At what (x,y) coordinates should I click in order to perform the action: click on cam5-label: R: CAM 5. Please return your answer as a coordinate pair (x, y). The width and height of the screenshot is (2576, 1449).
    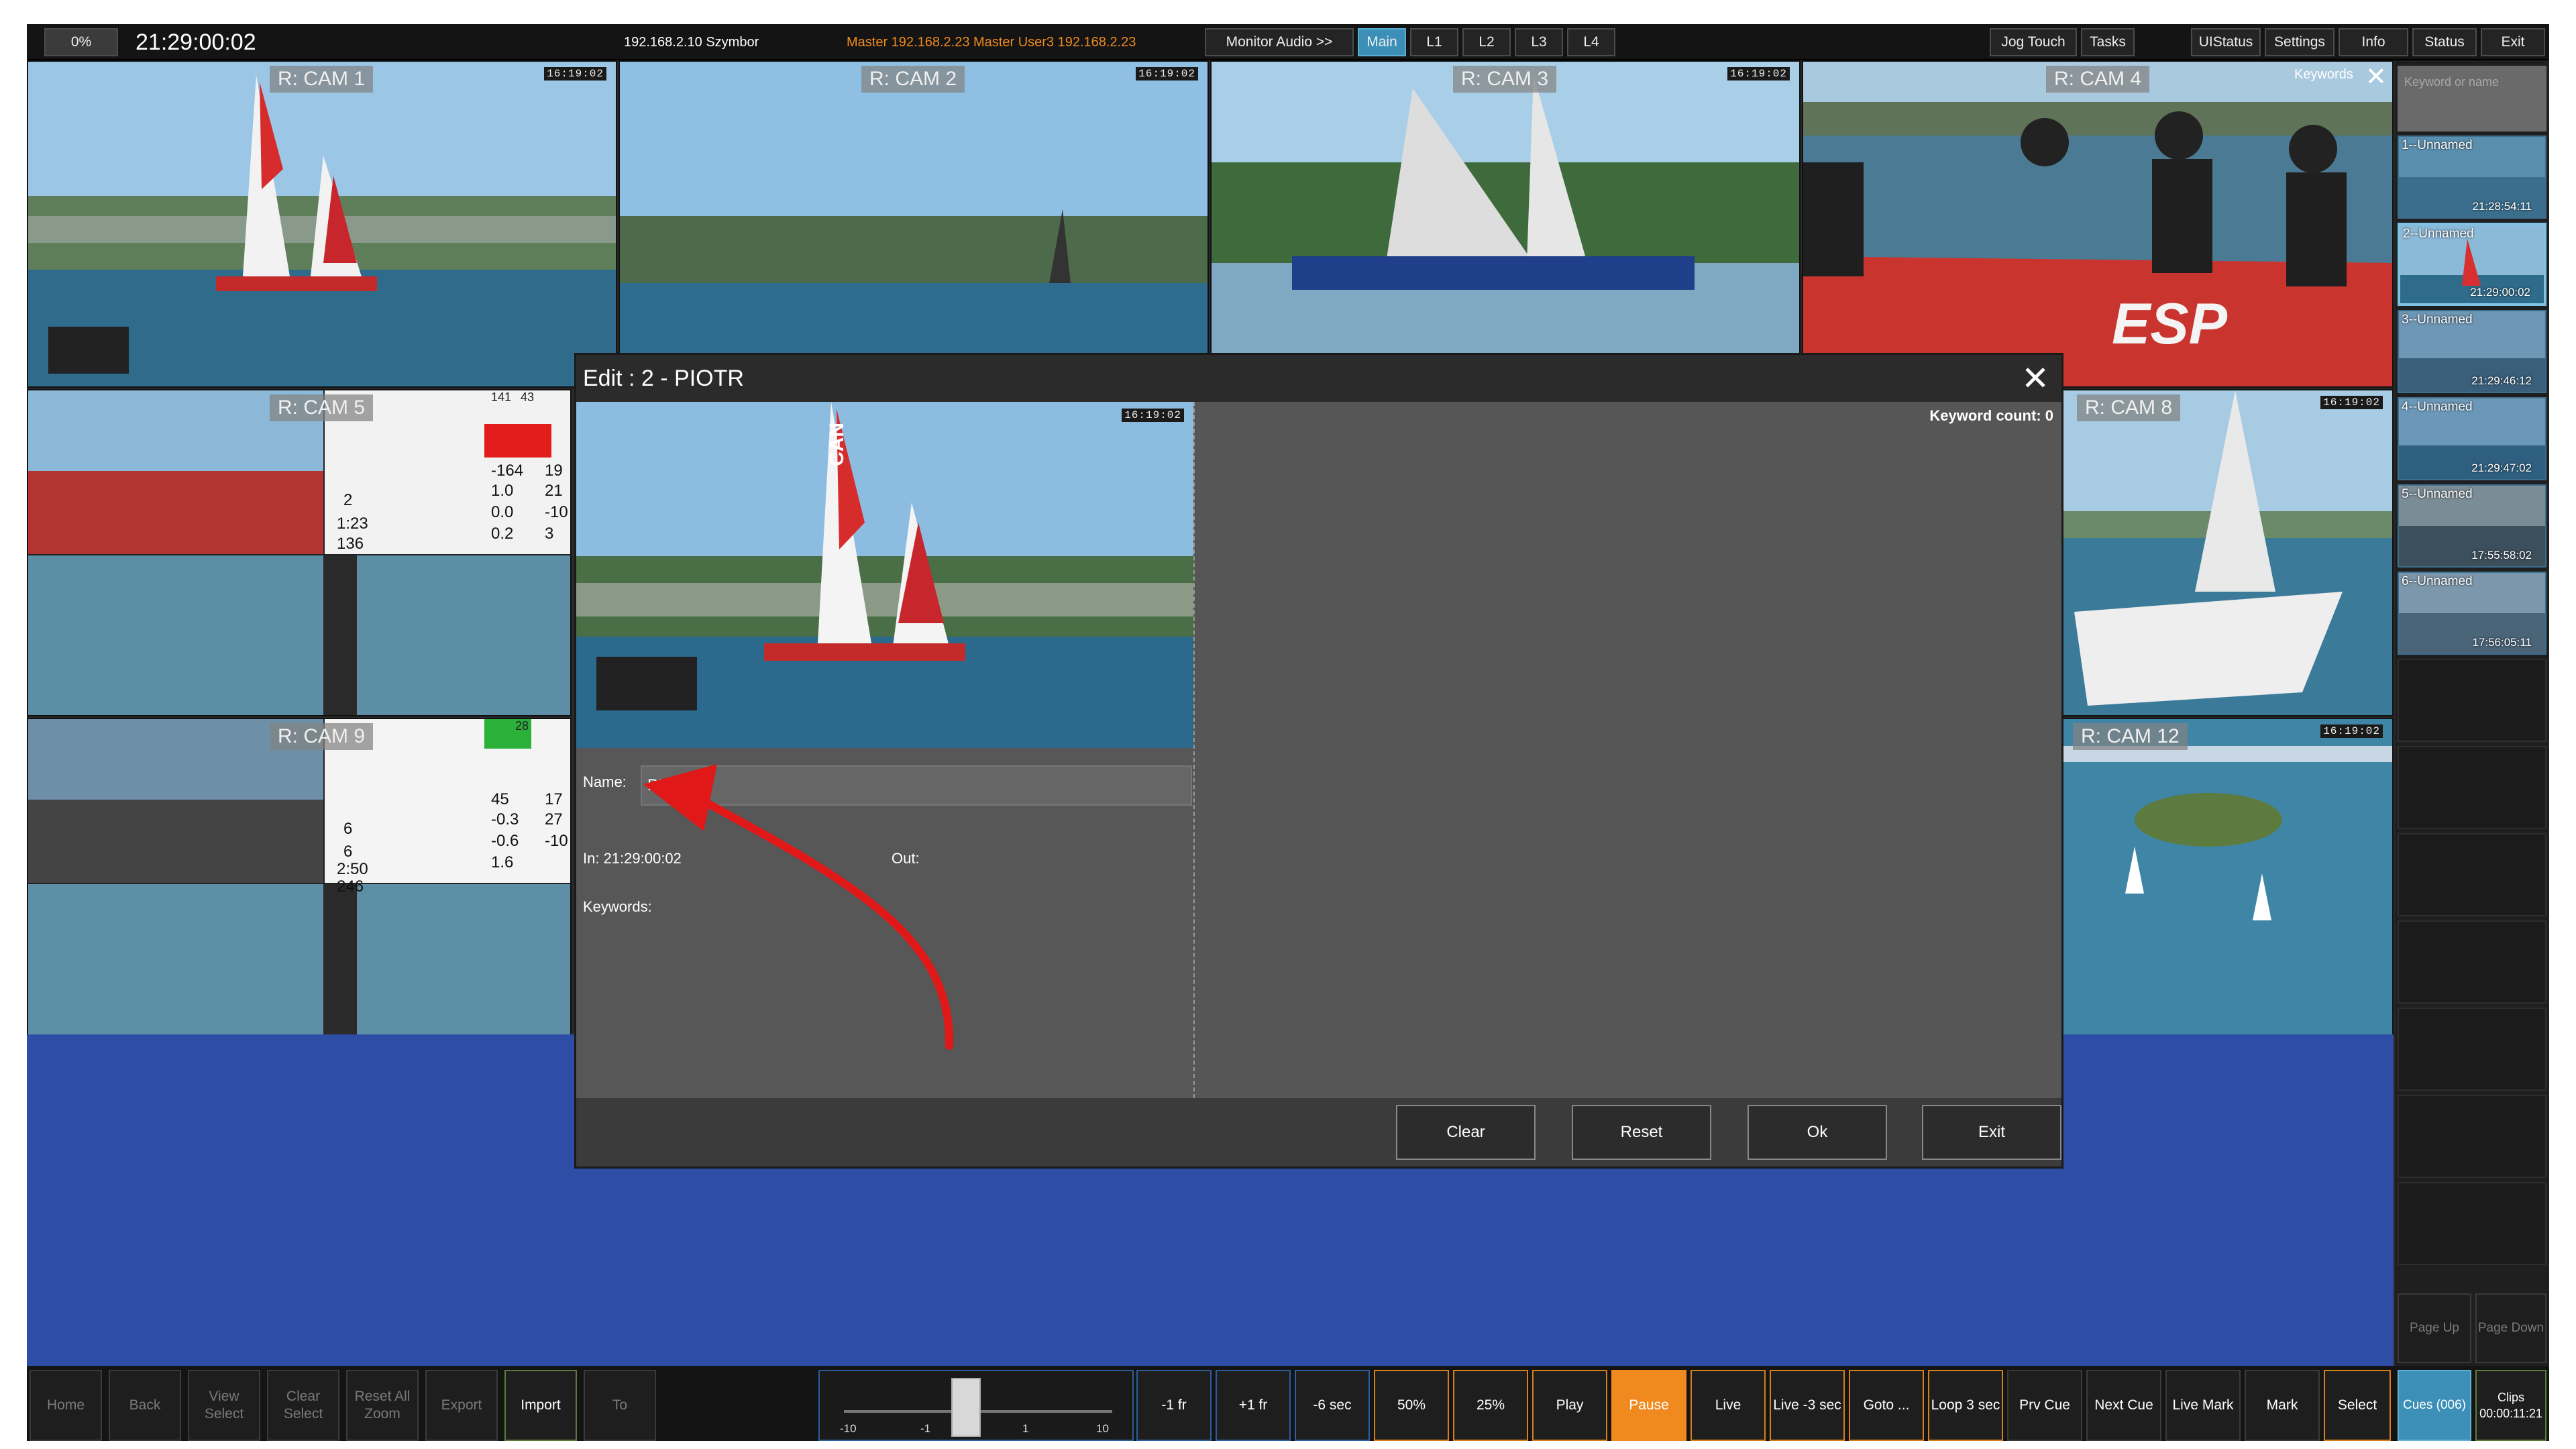
    Looking at the image, I should click on (322, 407).